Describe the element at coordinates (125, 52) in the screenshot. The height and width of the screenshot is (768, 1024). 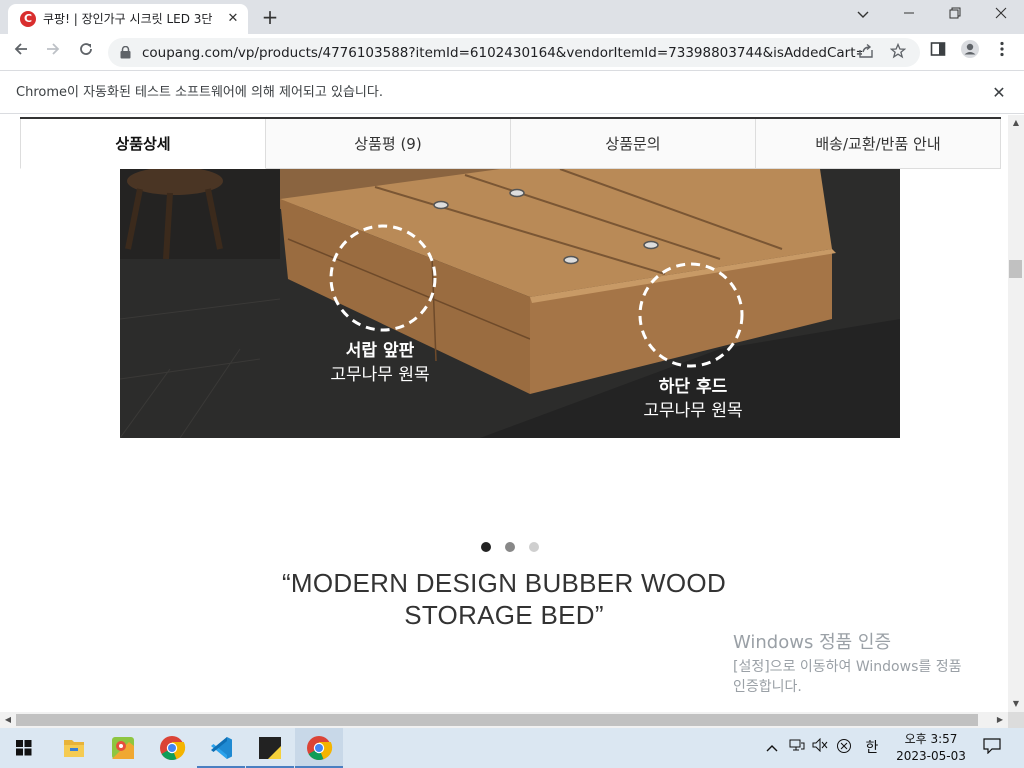
I see `lock-icon` at that location.